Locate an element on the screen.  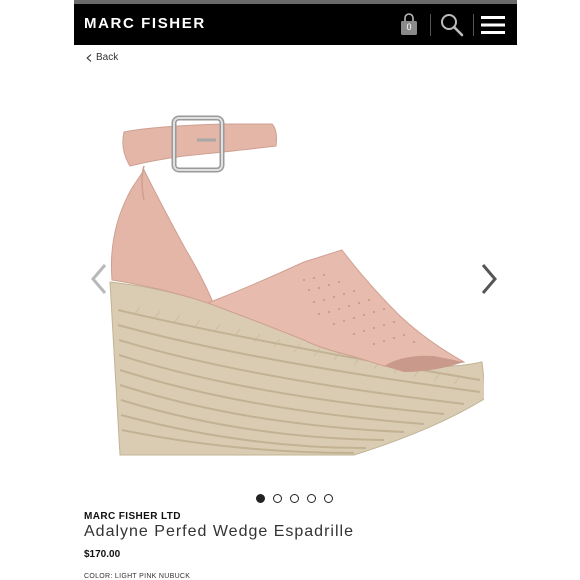
shopping-bag-button: 0 is located at coordinates (409, 25).